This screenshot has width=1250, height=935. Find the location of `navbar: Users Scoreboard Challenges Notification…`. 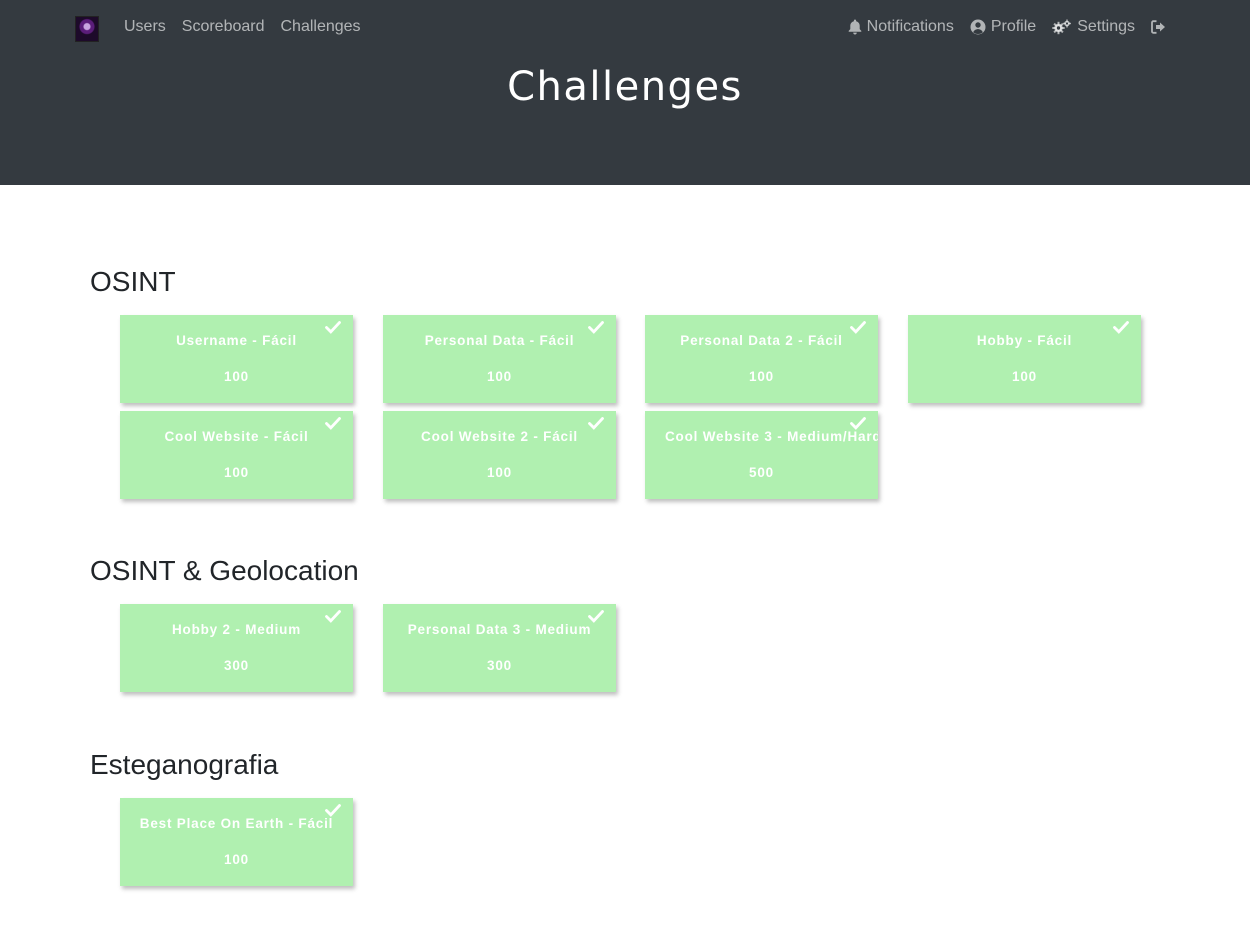

navbar: Users Scoreboard Challenges Notification… is located at coordinates (625, 27).